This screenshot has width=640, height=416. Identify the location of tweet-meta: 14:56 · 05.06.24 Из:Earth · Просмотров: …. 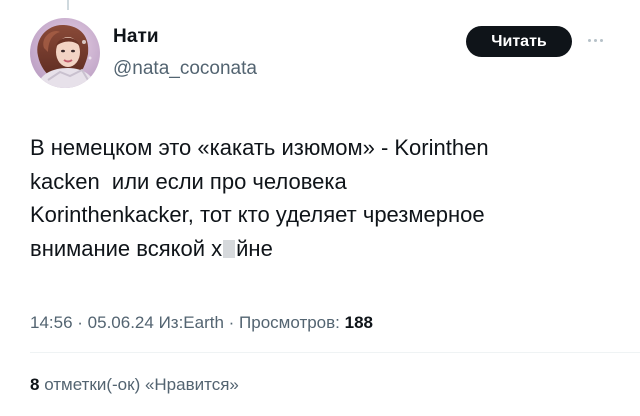
(201, 323).